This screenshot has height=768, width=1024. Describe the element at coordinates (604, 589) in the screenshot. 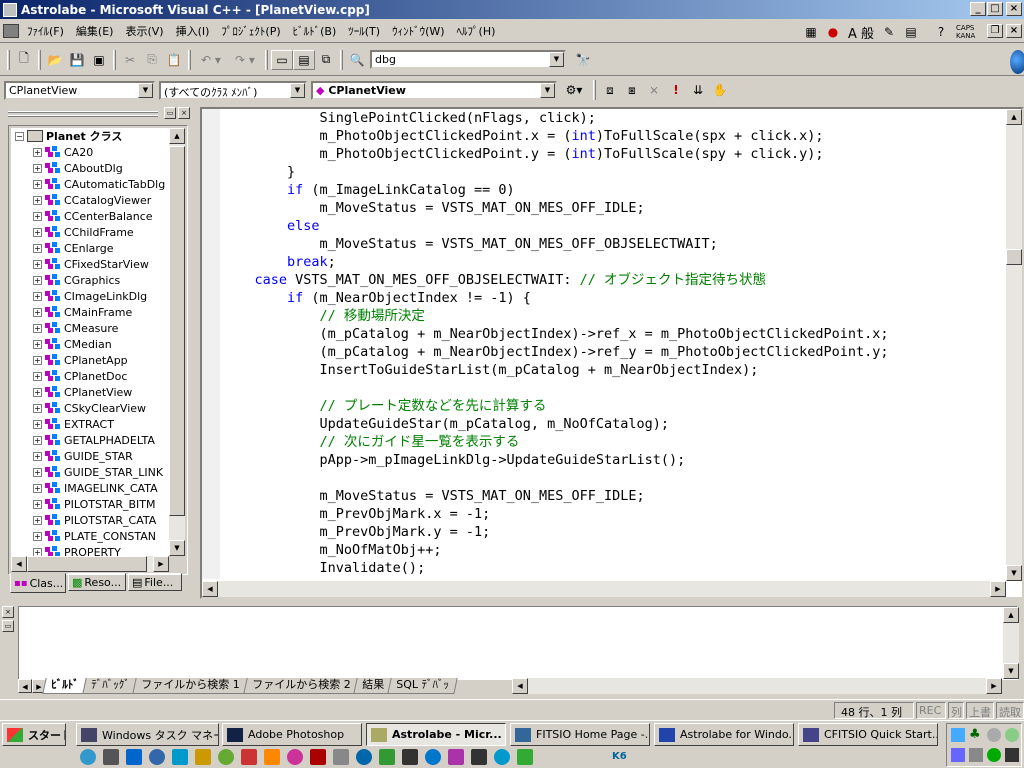

I see `editor-hscrollbar: ◀ ▶` at that location.